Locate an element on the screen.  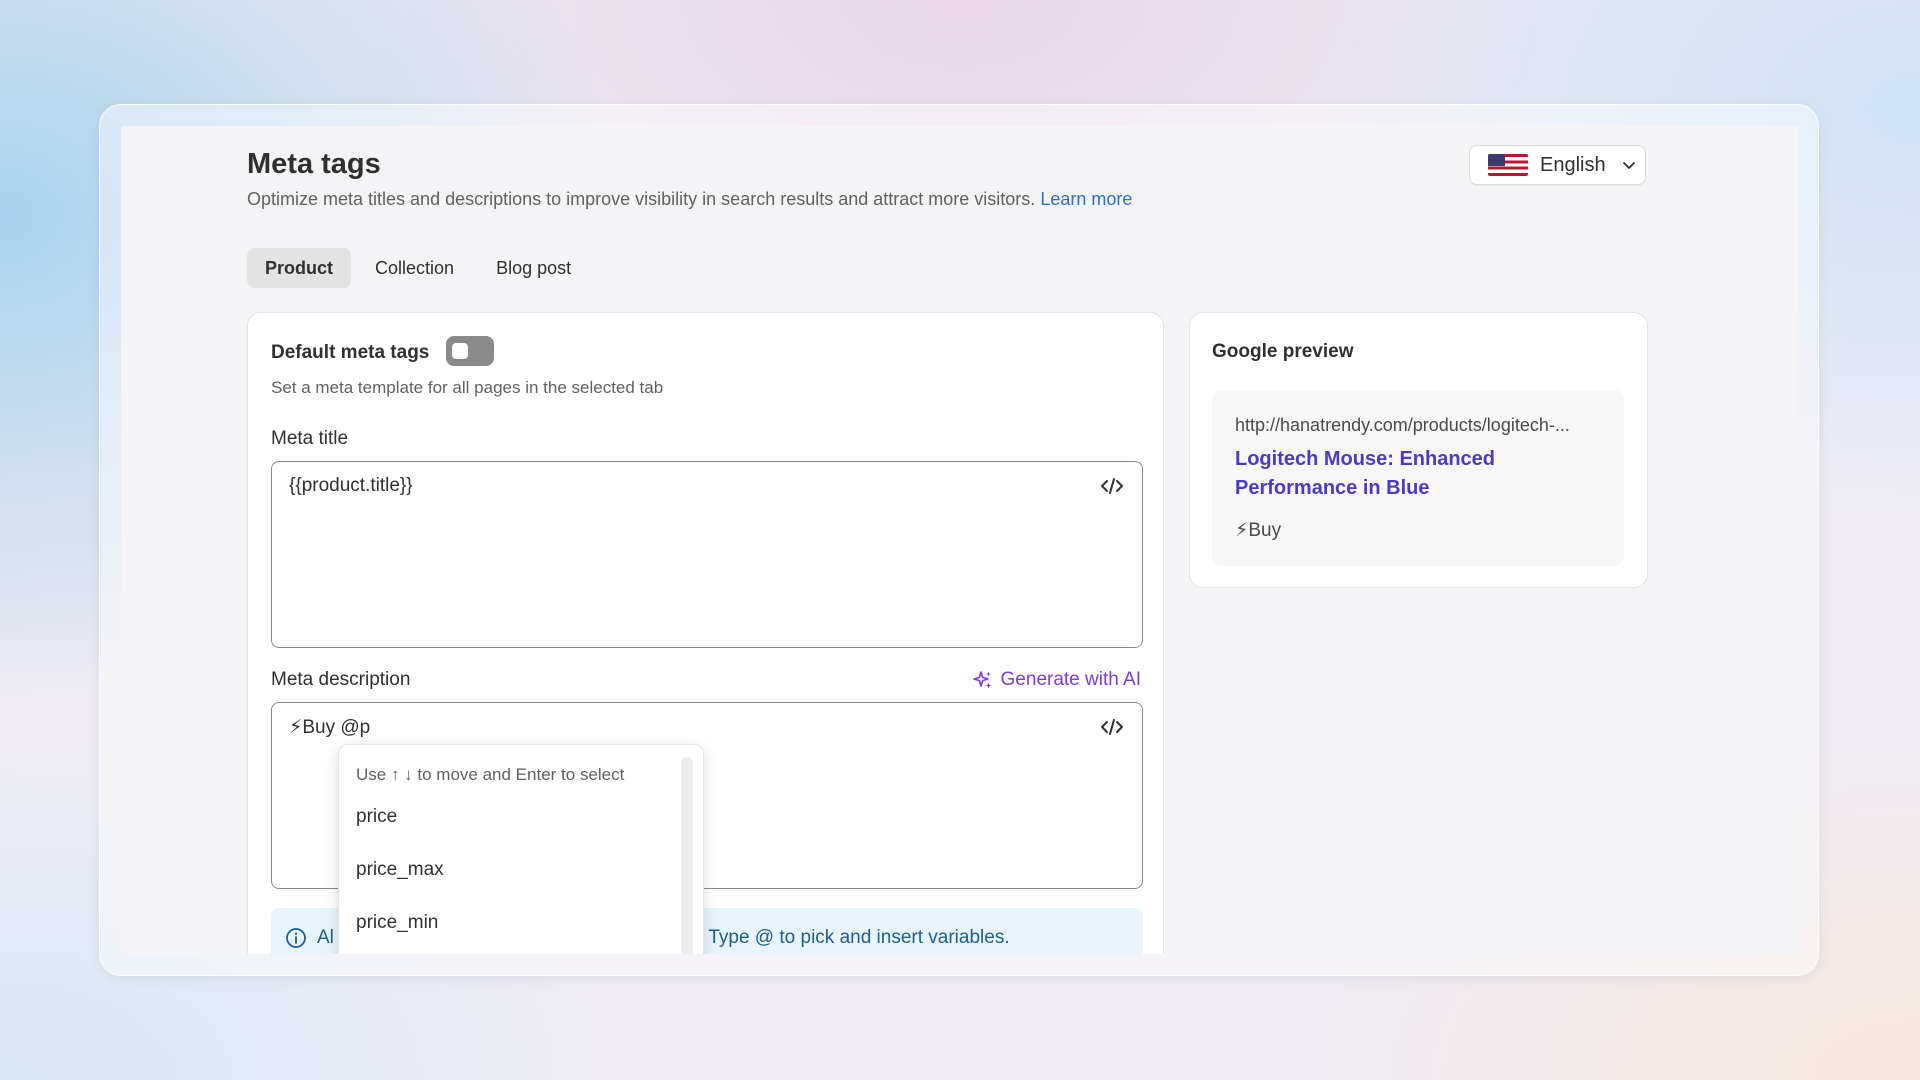
tab-blog-post: Blog post is located at coordinates (533, 268).